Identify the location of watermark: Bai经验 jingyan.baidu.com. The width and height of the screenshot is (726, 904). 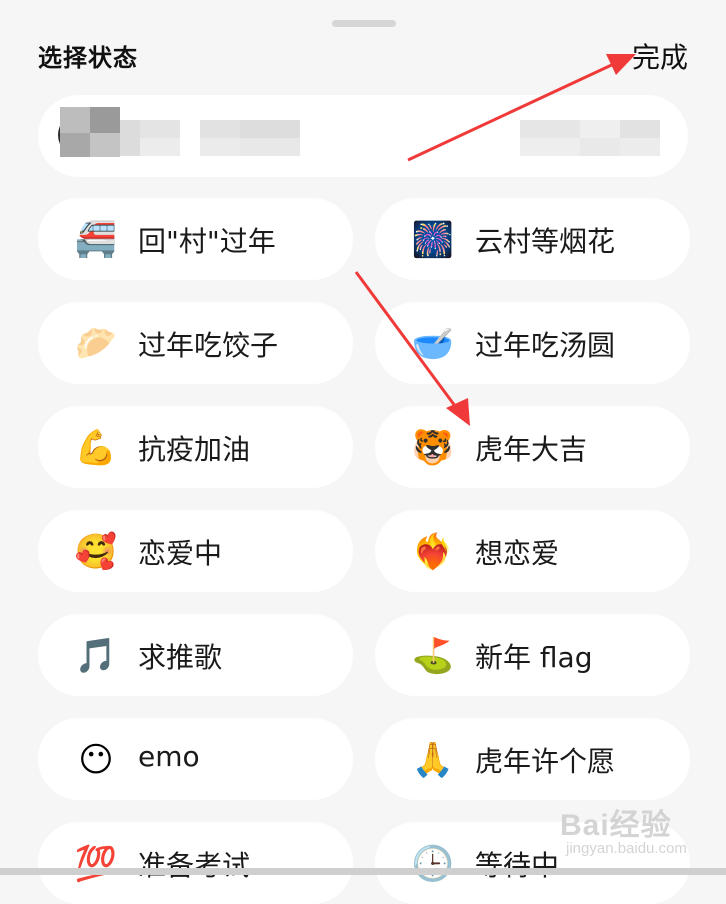
(640, 836).